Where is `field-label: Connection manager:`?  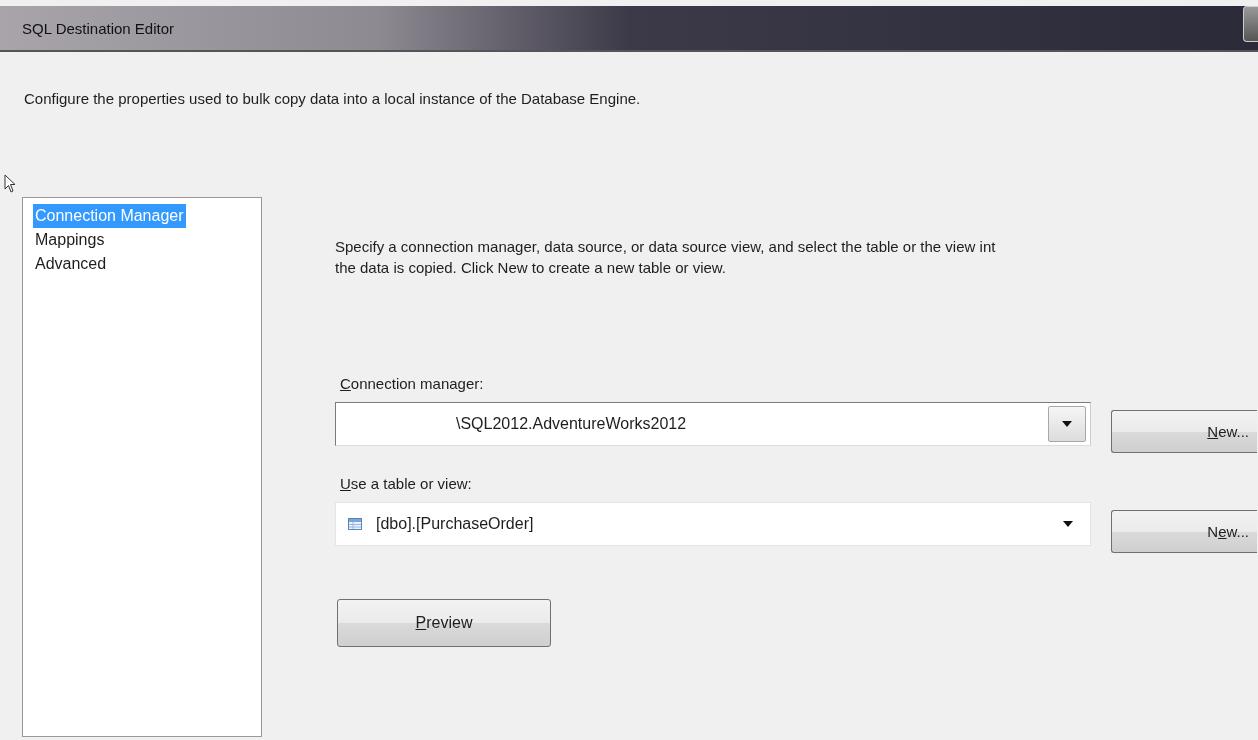
field-label: Connection manager: is located at coordinates (412, 383).